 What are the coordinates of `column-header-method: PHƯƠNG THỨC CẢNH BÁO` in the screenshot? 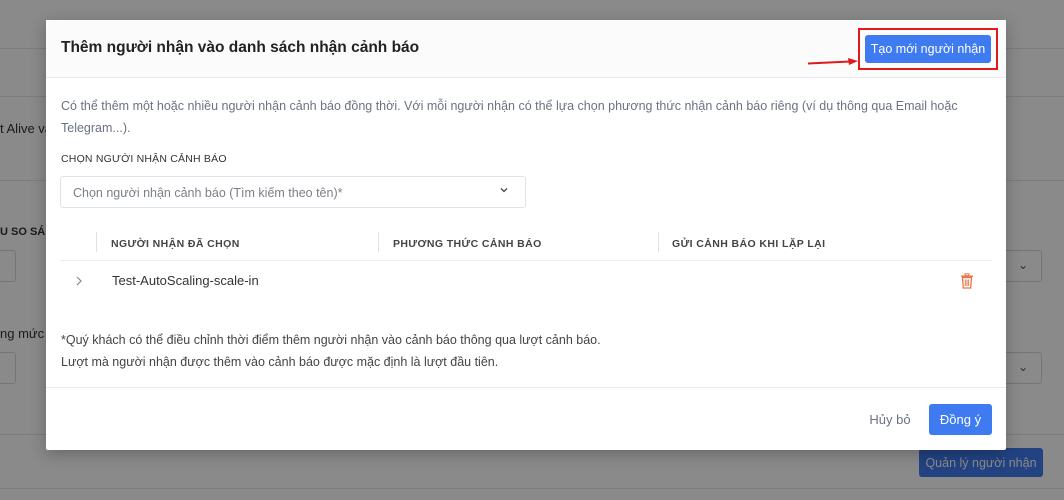 It's located at (467, 243).